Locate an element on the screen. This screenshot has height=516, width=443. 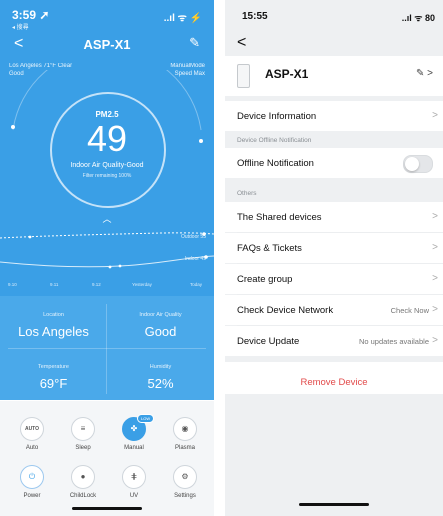
childlock-button: ● ChildLock is located at coordinates (83, 482).